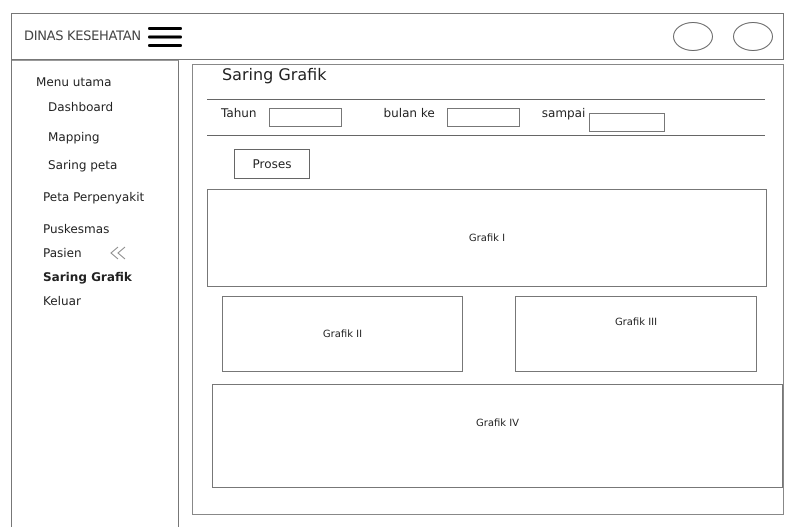  What do you see at coordinates (74, 82) in the screenshot?
I see `menu-heading: Menu utama` at bounding box center [74, 82].